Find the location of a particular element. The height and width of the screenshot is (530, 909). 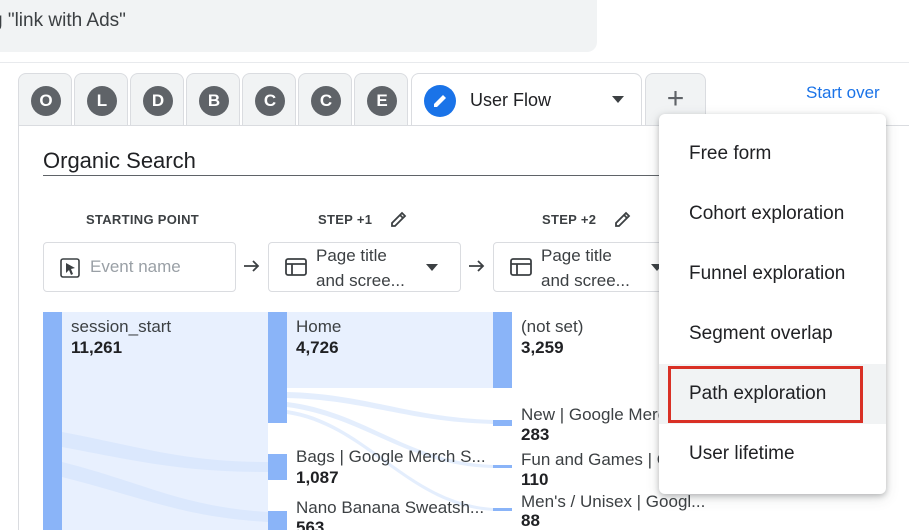

tab-c-1: C is located at coordinates (269, 99).